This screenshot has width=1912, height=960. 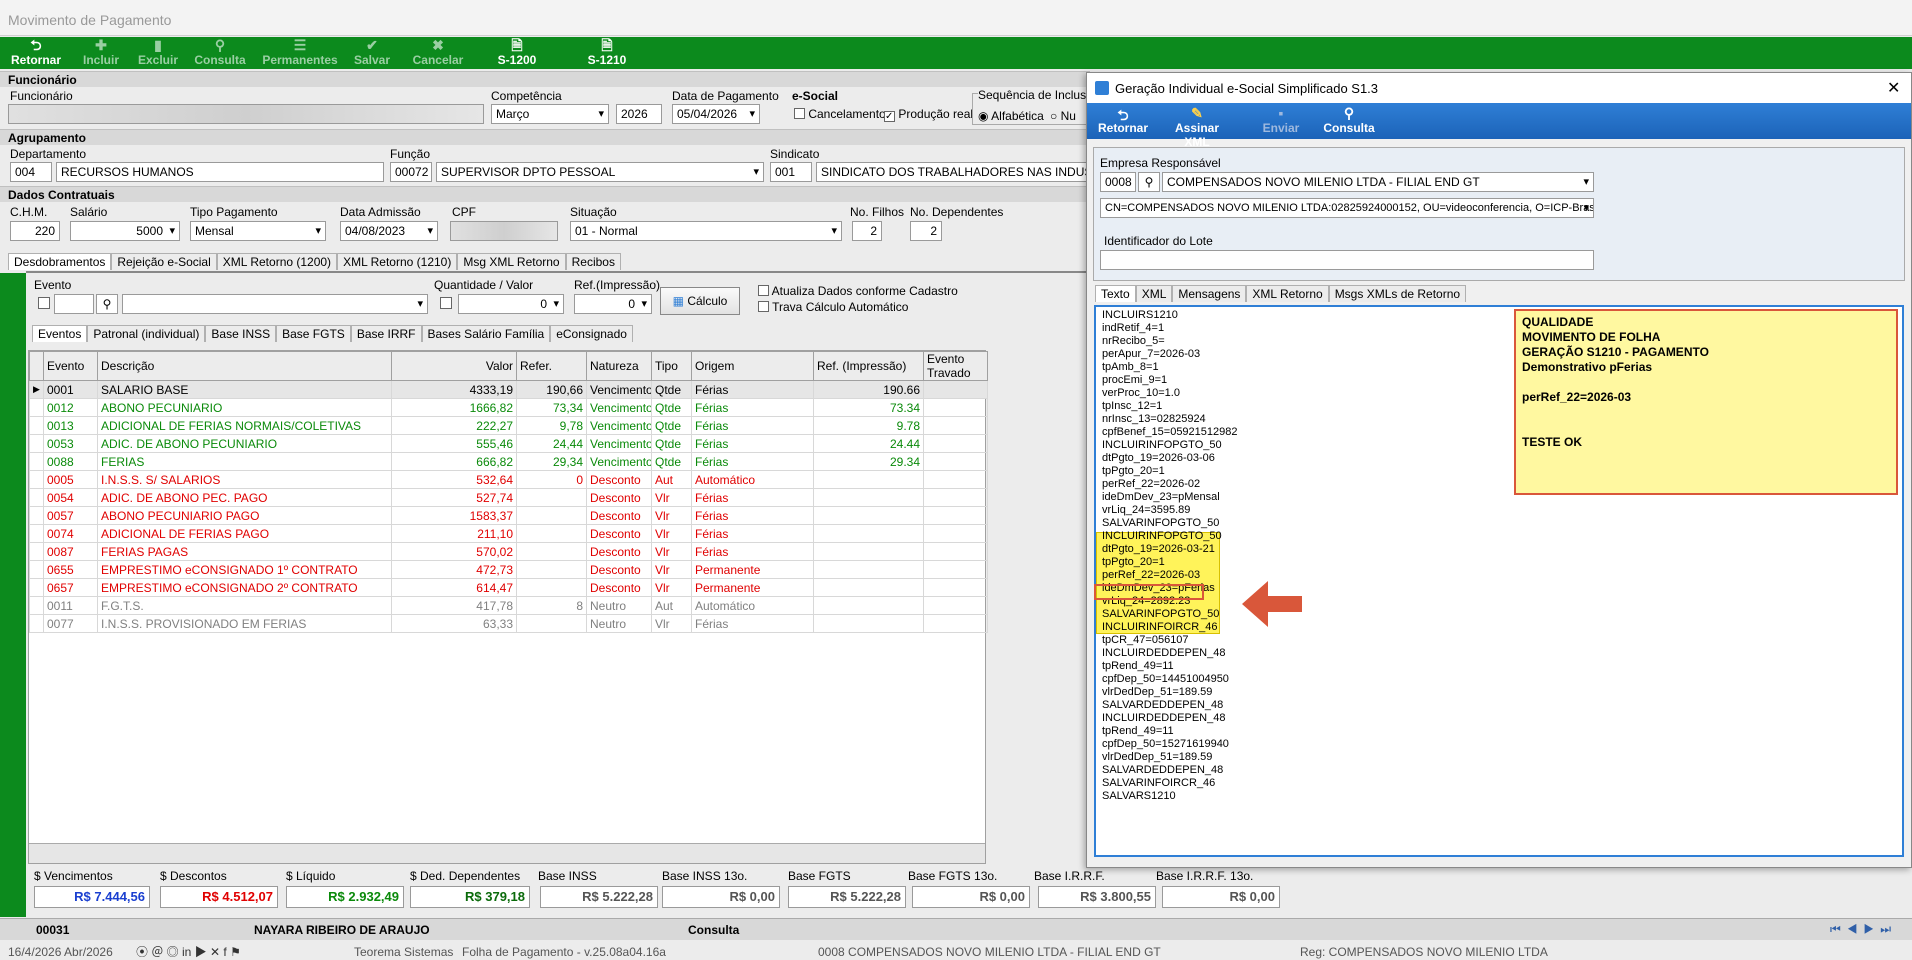 I want to click on producao-real-checkbox: ✓ Produção real, so click(x=928, y=114).